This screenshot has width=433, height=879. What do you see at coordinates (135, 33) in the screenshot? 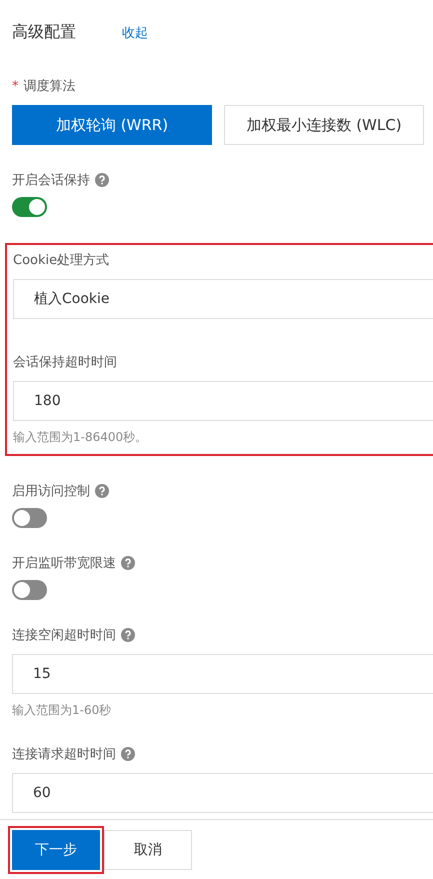
I see `collapse-link: 收起` at bounding box center [135, 33].